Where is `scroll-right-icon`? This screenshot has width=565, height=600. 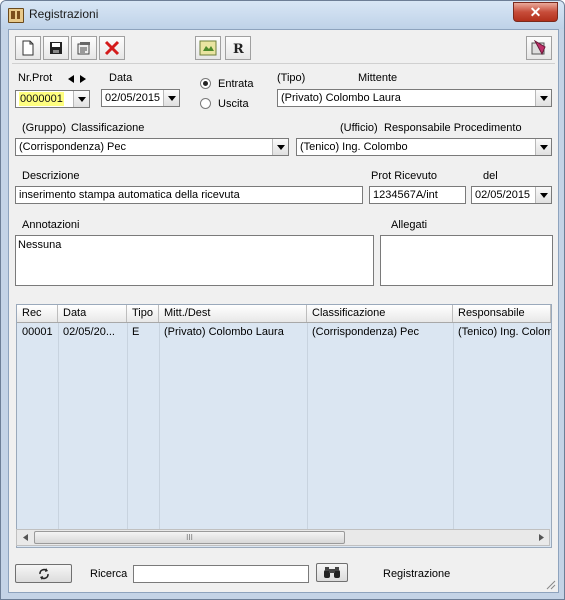 scroll-right-icon is located at coordinates (541, 537).